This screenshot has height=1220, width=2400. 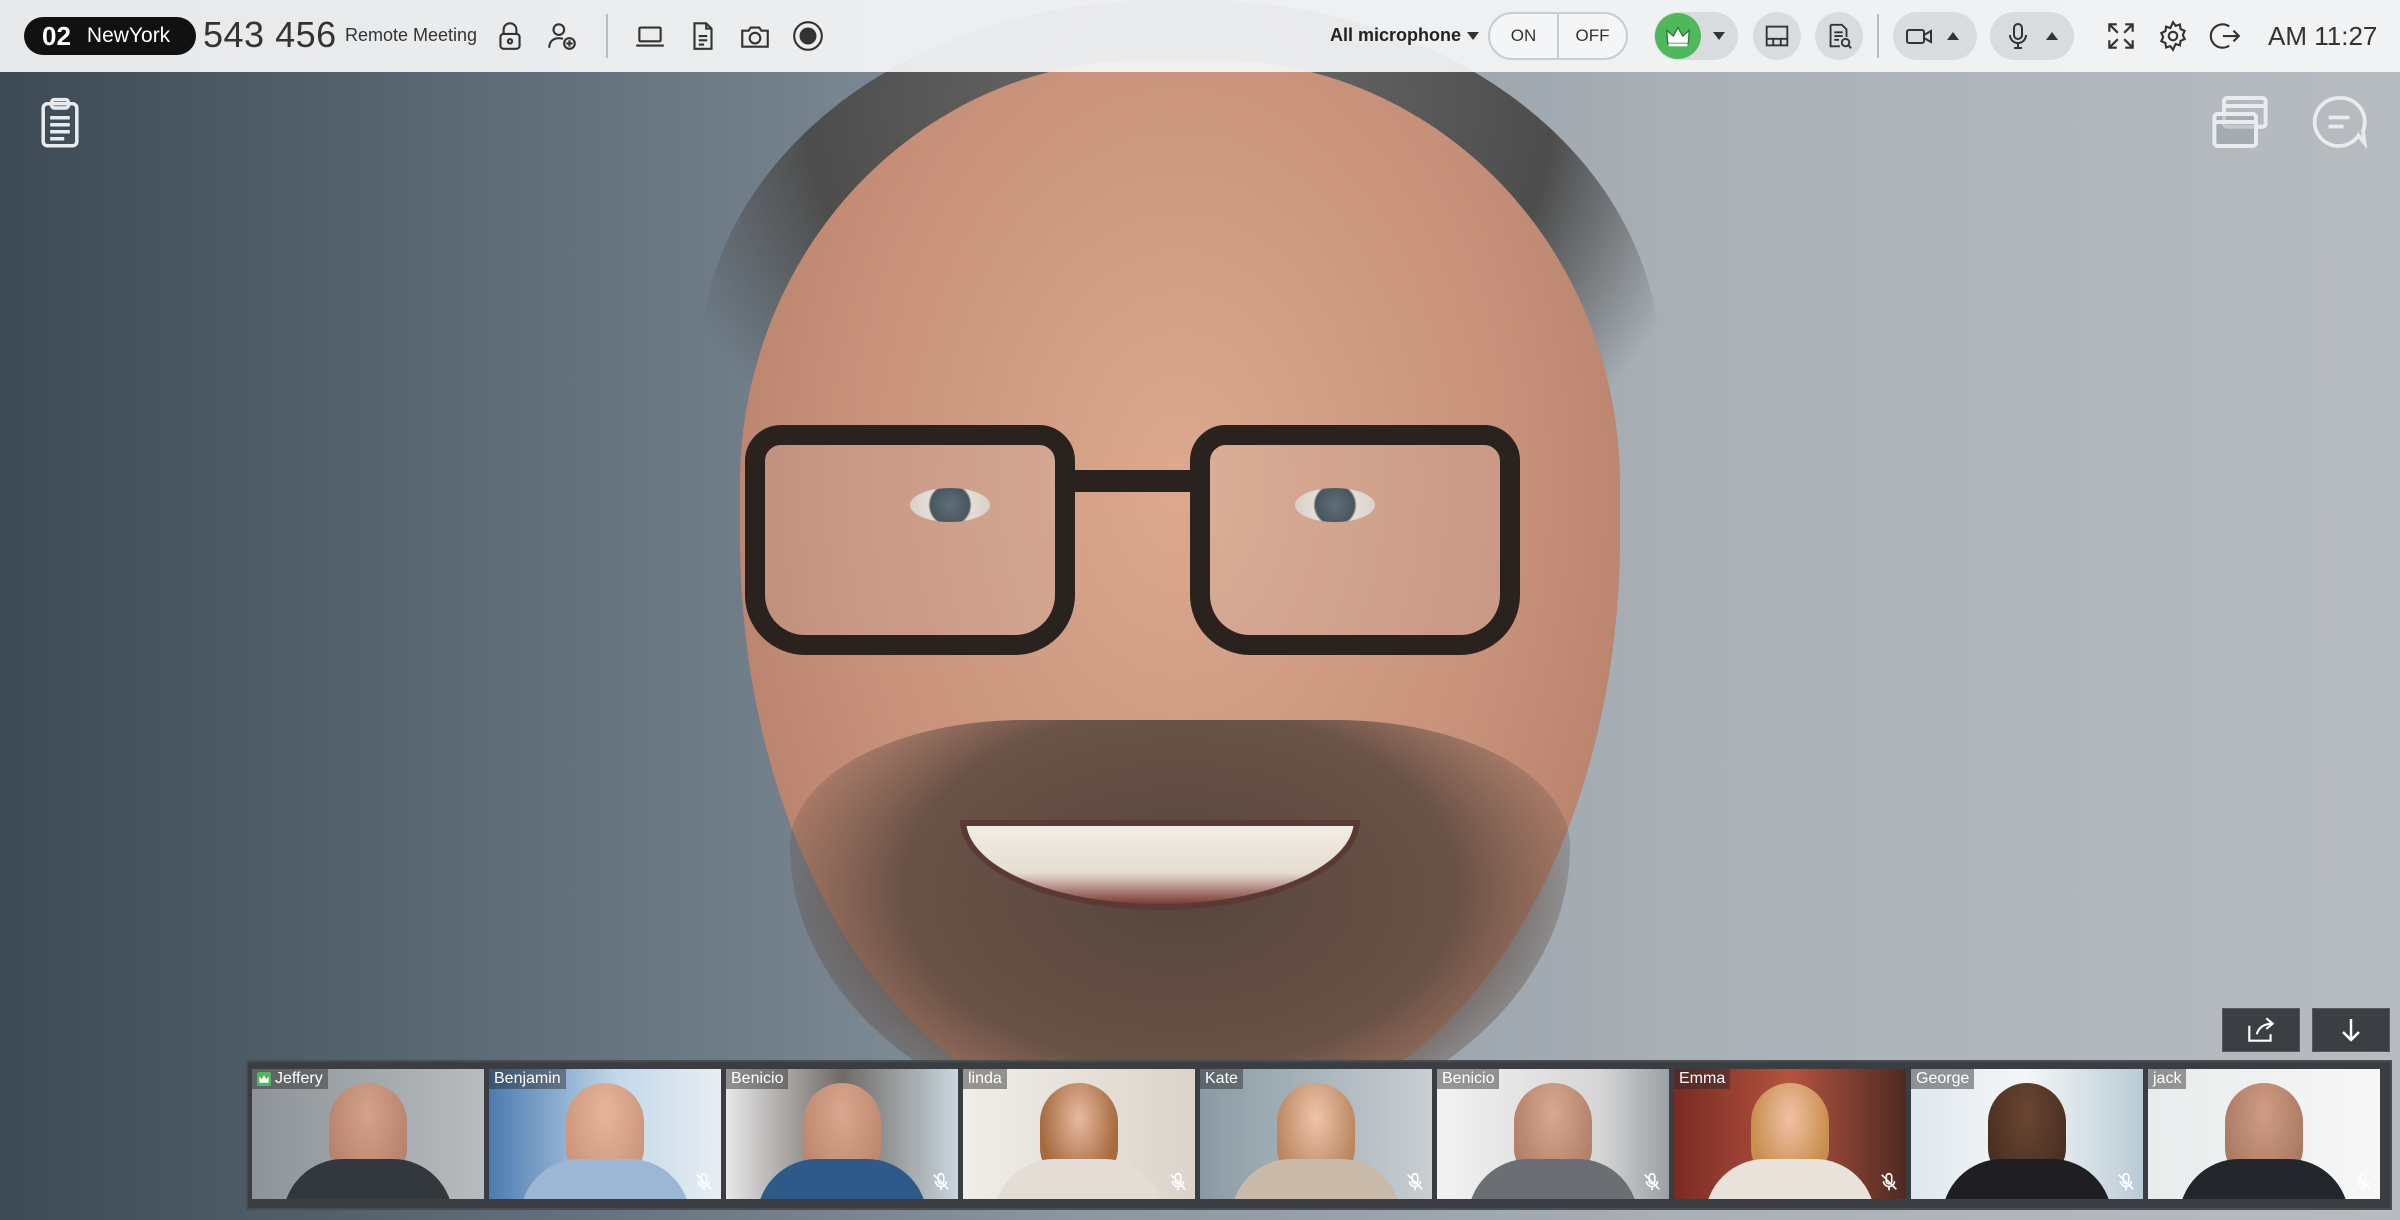 What do you see at coordinates (1355, 540) in the screenshot?
I see `glasses-lens-right` at bounding box center [1355, 540].